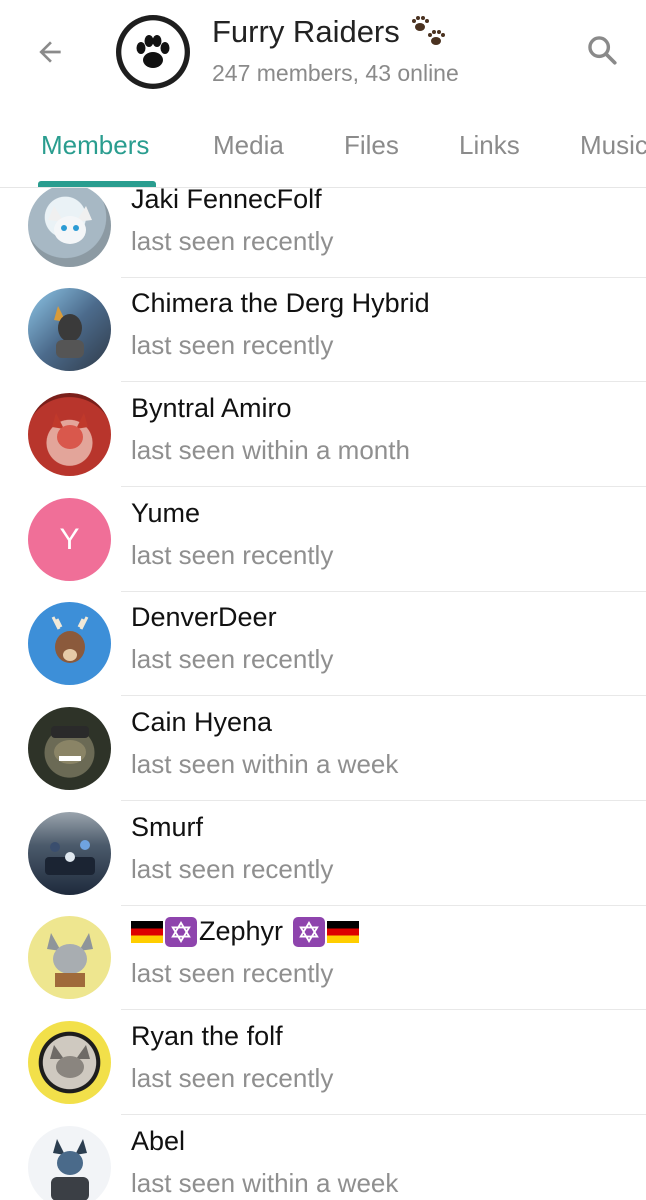 The height and width of the screenshot is (1200, 646). What do you see at coordinates (323, 1158) in the screenshot?
I see `list-item: Abel last seen within a week` at bounding box center [323, 1158].